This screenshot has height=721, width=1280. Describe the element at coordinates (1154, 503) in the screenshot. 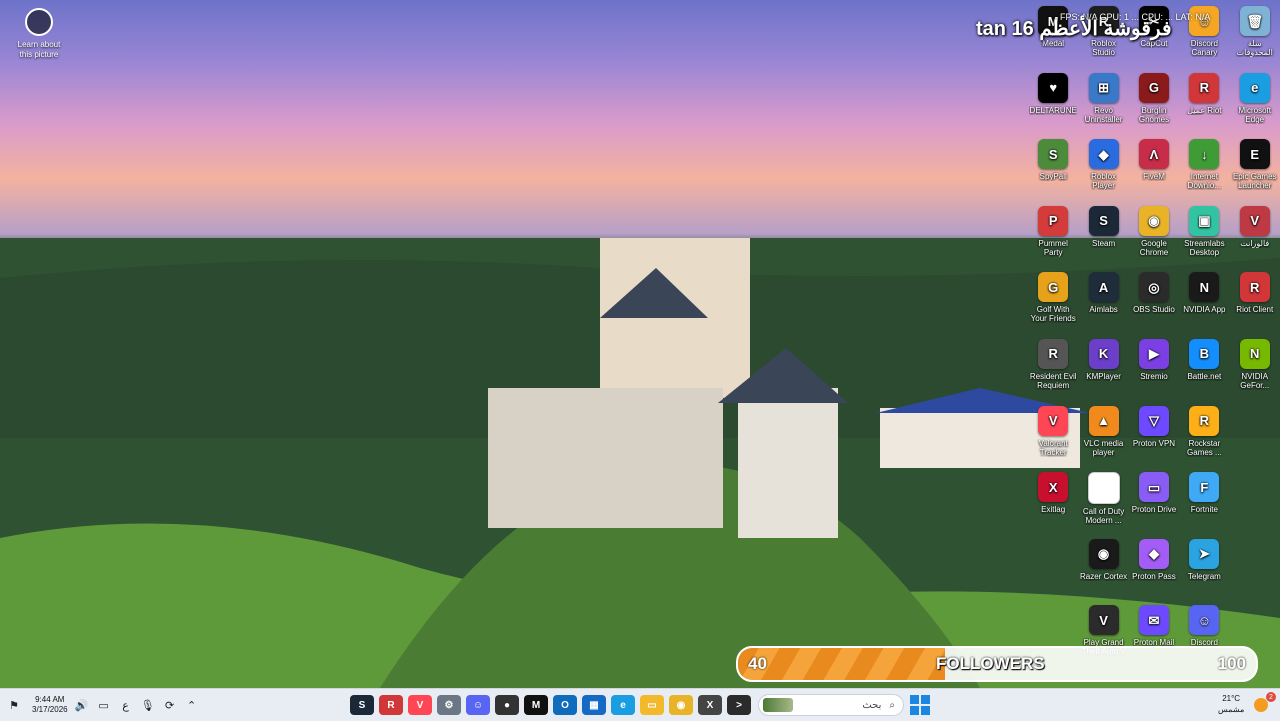

I see `desktop-icon: ▭ Proton Drive` at that location.